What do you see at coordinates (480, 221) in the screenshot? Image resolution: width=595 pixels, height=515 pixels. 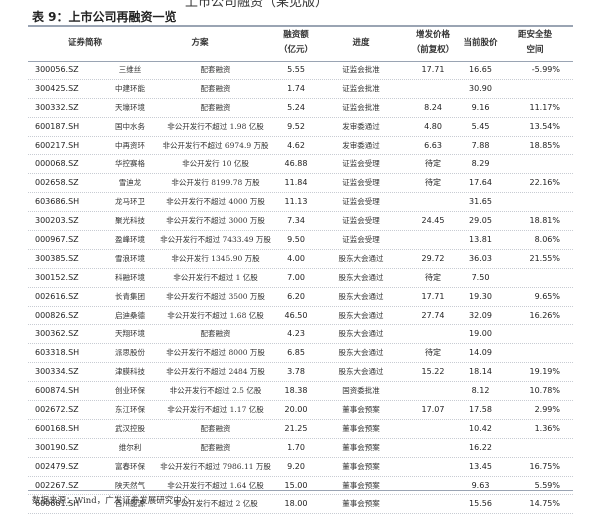 I see `cell-current-price: 29.05` at bounding box center [480, 221].